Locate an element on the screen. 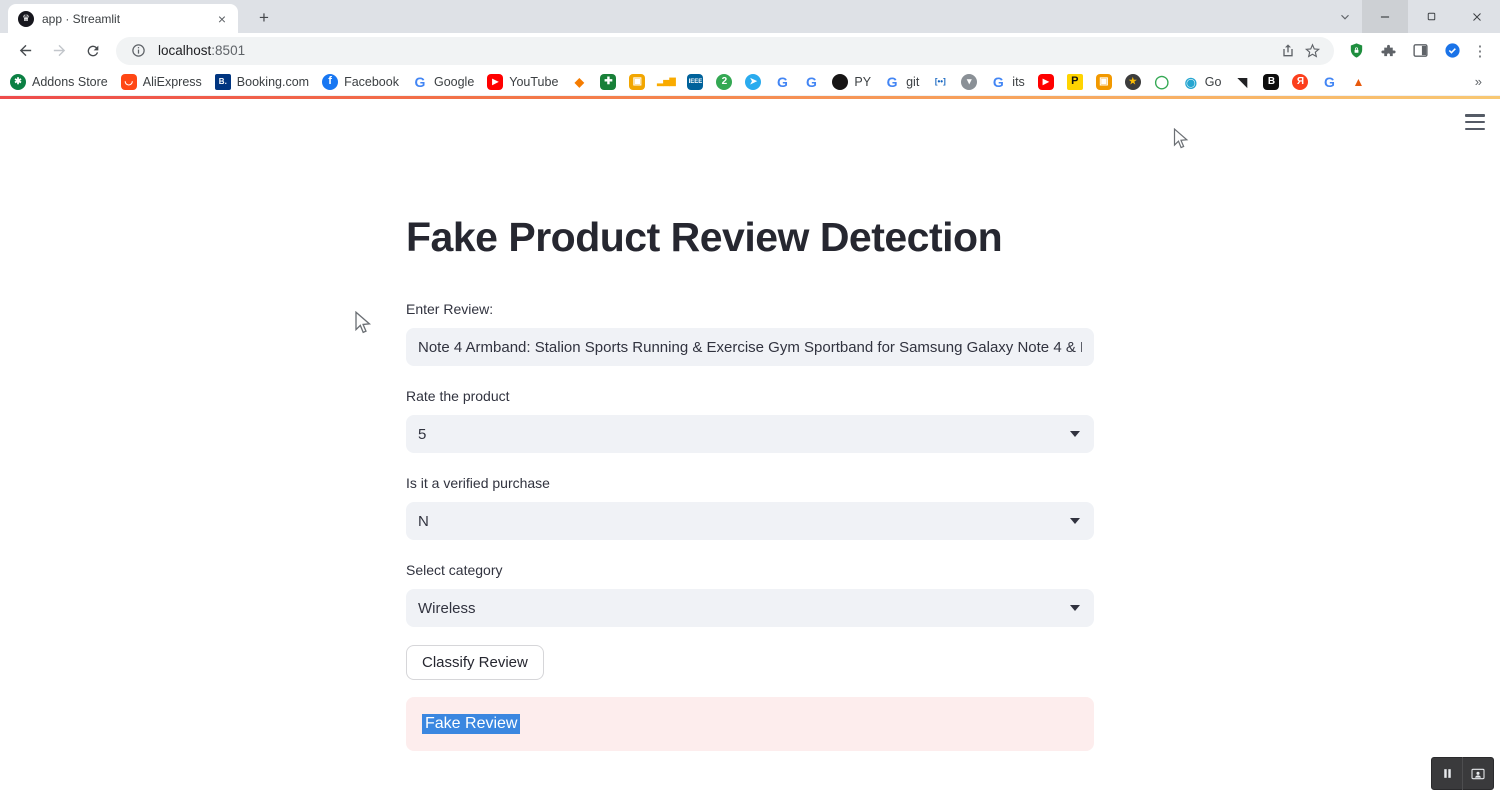 This screenshot has width=1500, height=794. pause-recording-button is located at coordinates (1447, 773).